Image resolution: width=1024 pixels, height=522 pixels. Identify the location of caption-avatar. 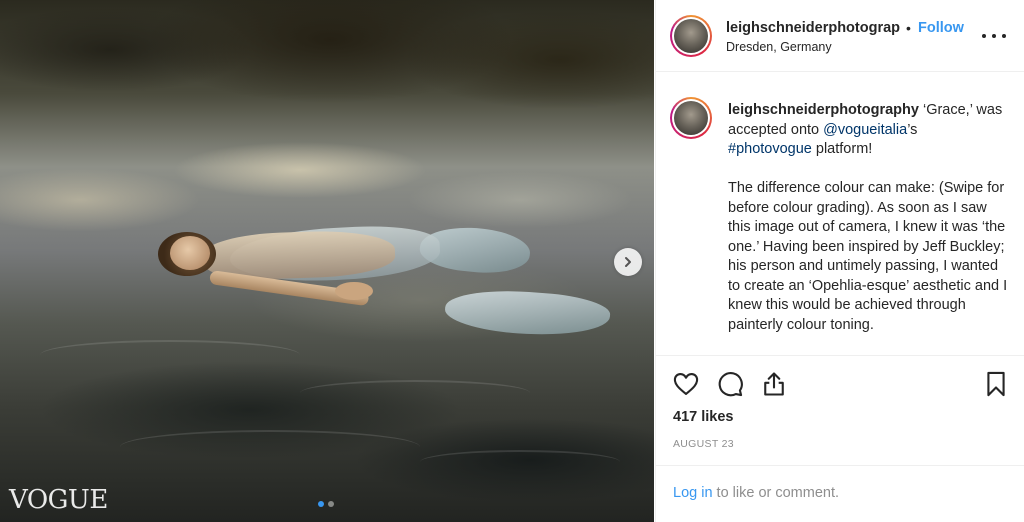
(691, 118).